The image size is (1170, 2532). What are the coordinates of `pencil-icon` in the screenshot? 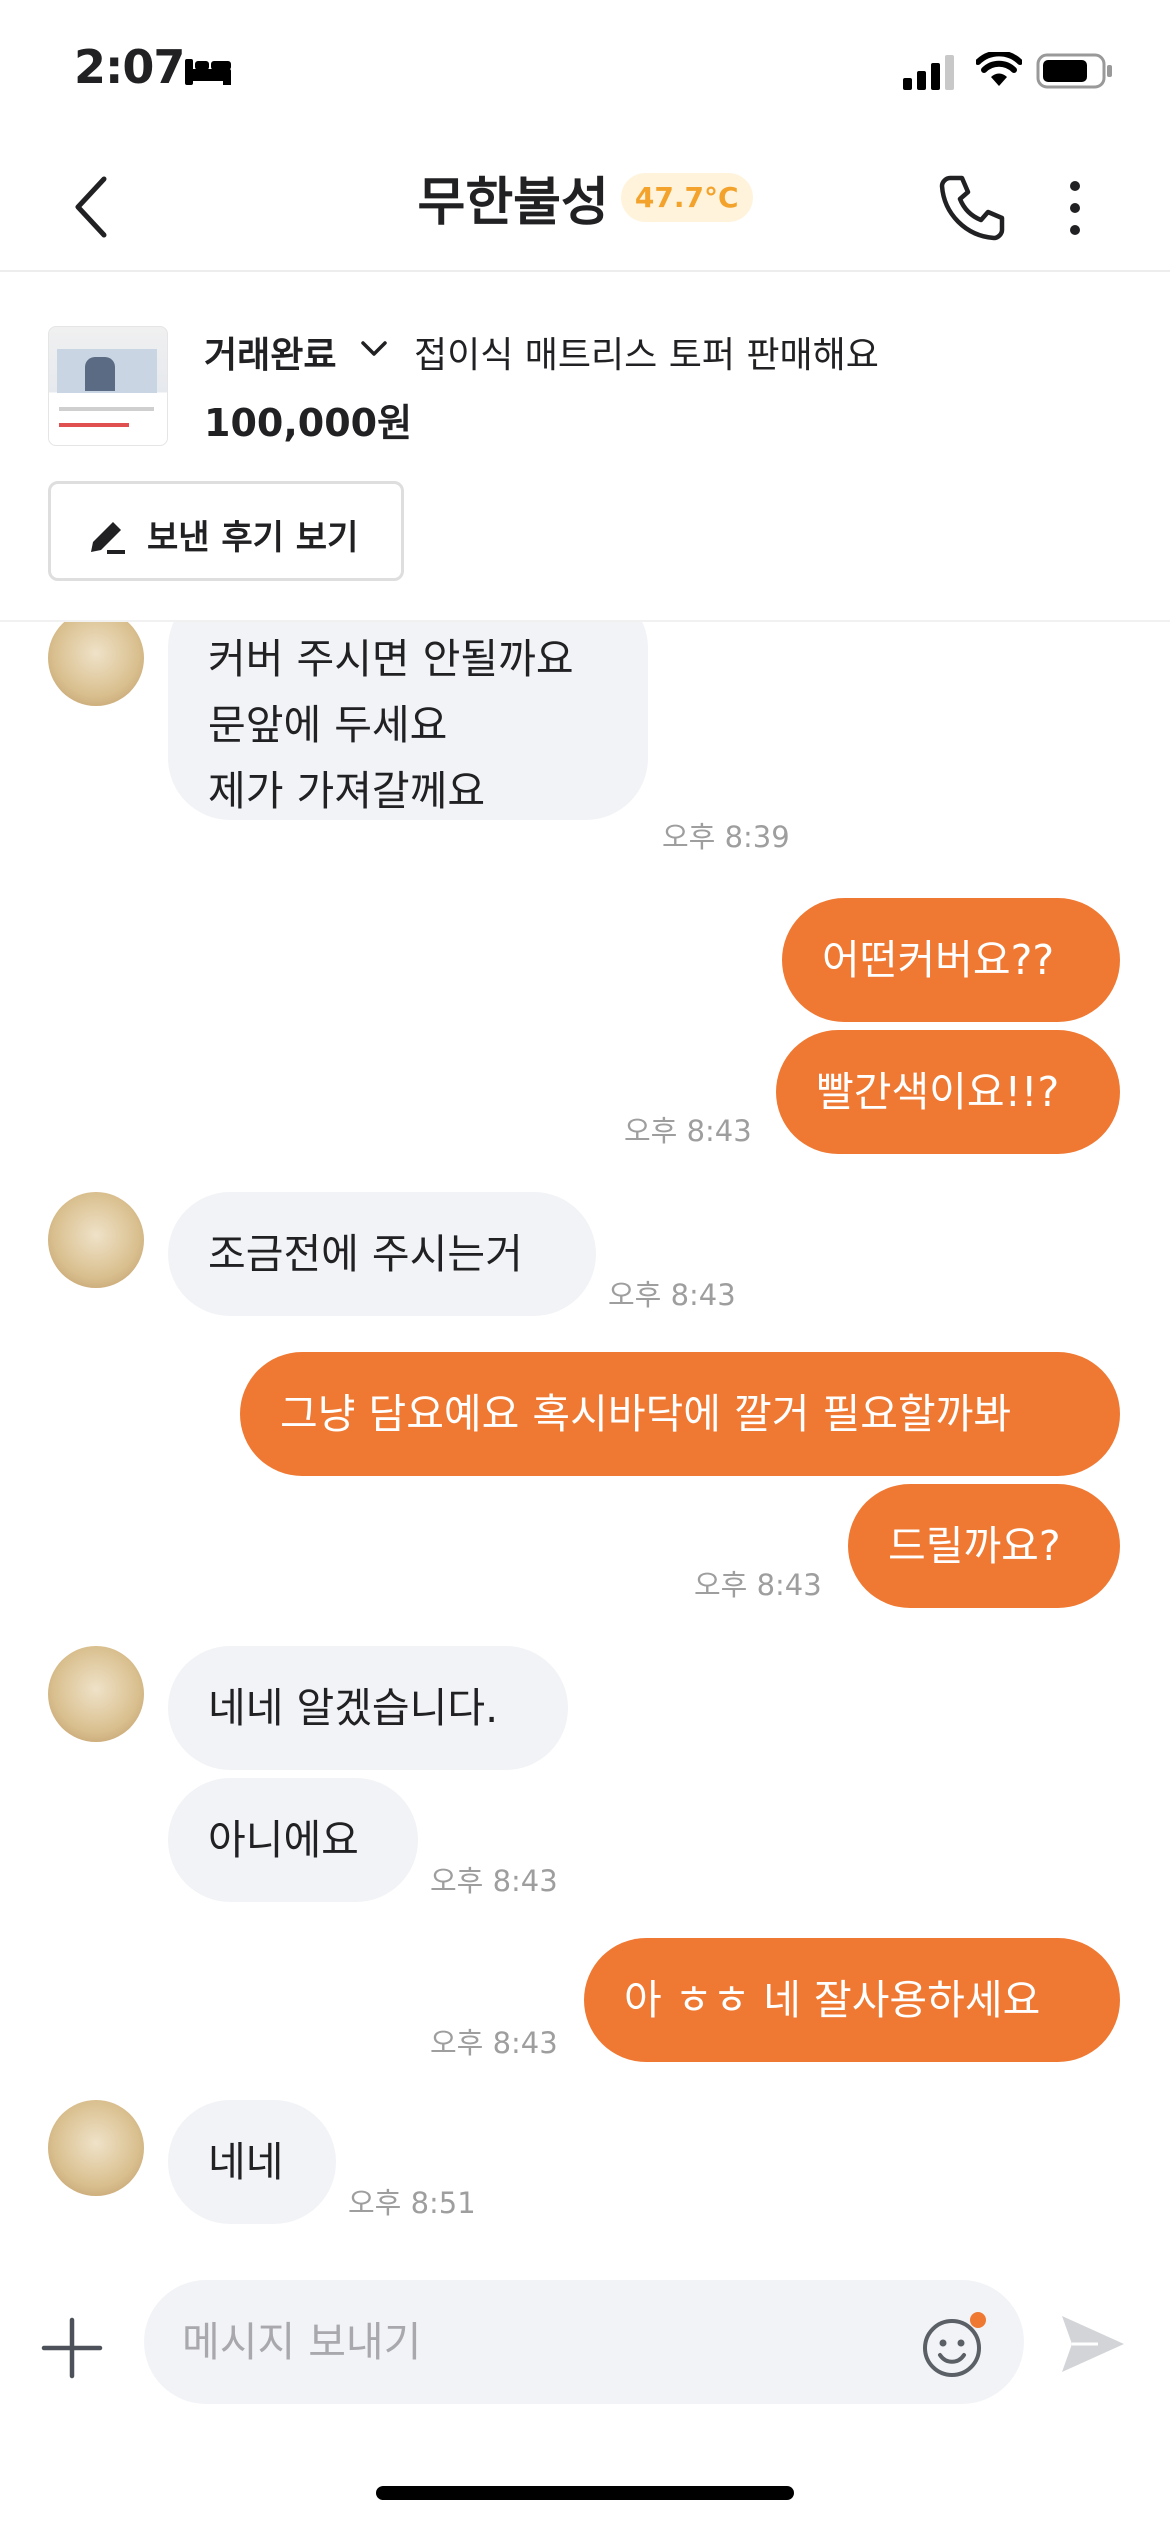 It's located at (108, 538).